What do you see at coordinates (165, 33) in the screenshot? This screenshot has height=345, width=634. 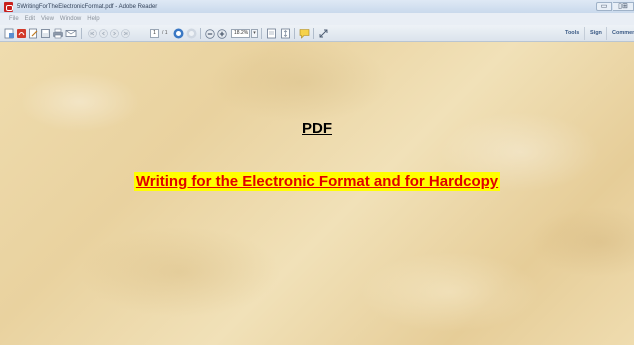 I see `page-total: / 1` at bounding box center [165, 33].